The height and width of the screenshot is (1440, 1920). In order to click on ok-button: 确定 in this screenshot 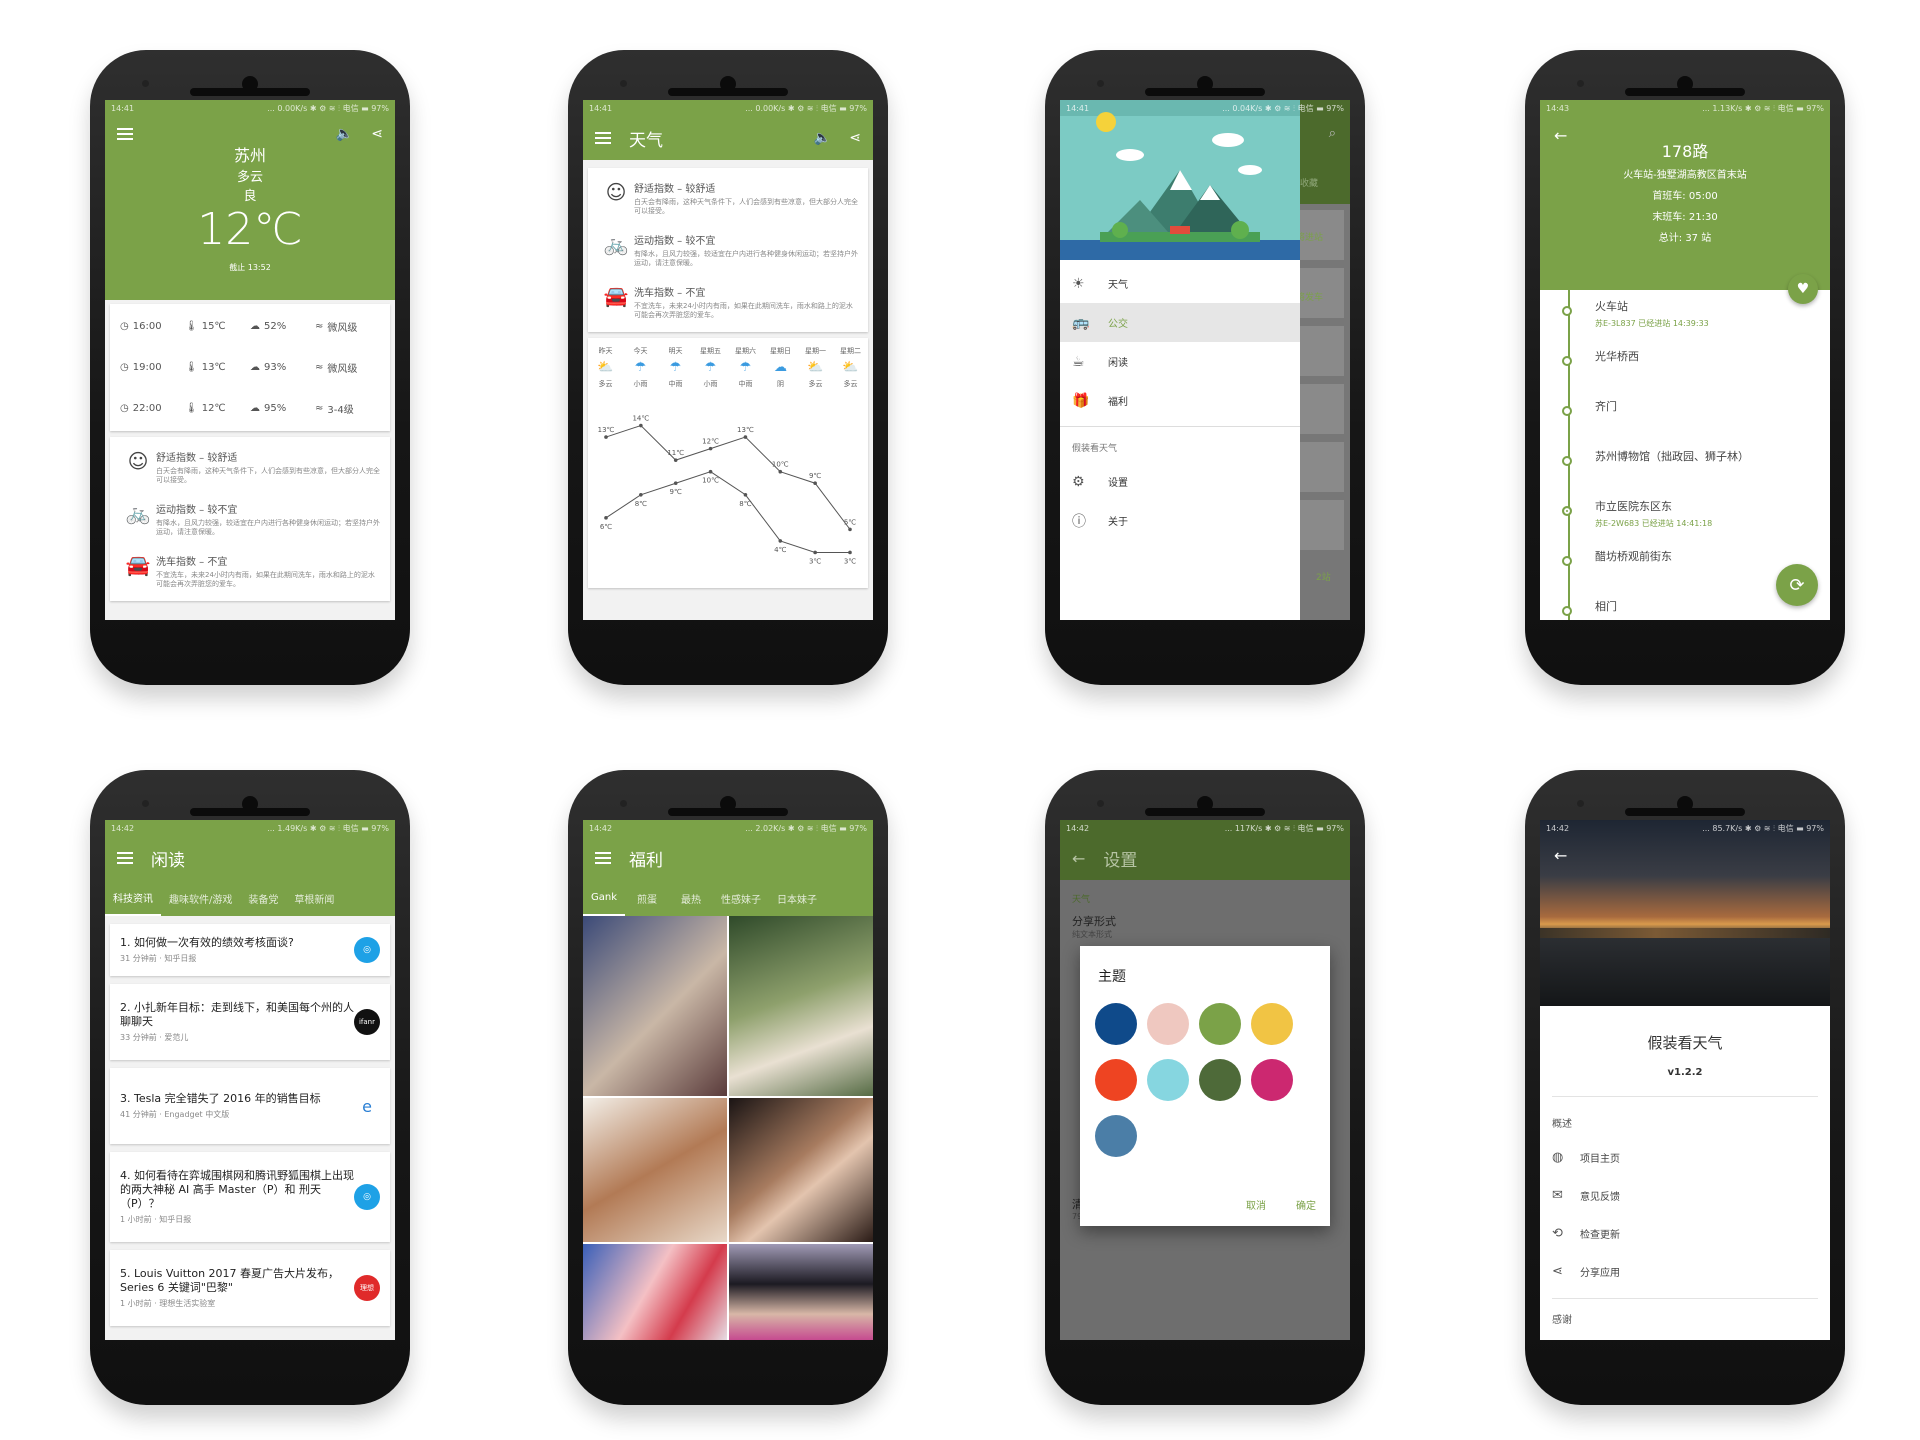, I will do `click(1306, 1204)`.